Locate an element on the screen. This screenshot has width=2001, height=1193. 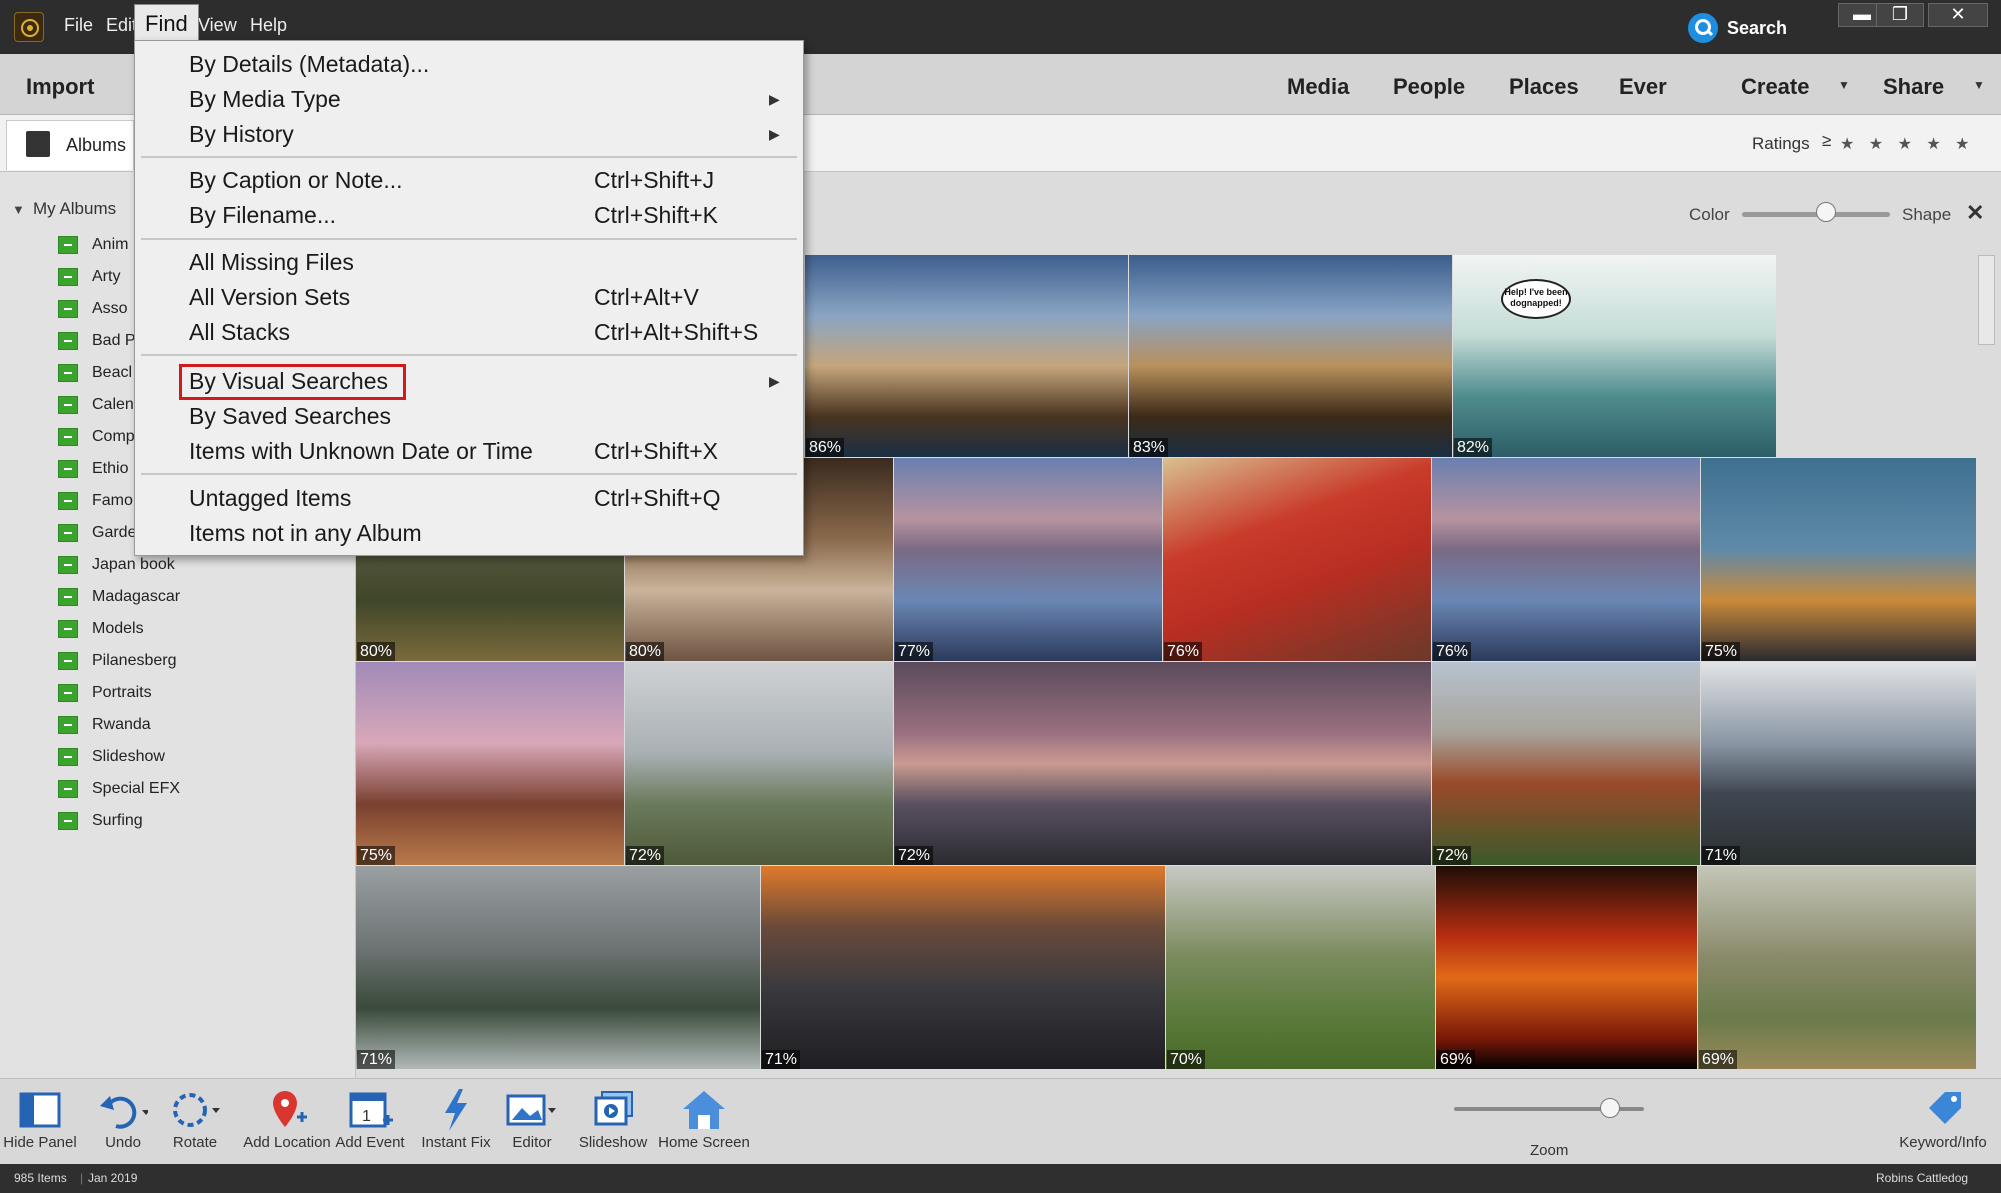
close-filter-button: ✕ is located at coordinates (1975, 213).